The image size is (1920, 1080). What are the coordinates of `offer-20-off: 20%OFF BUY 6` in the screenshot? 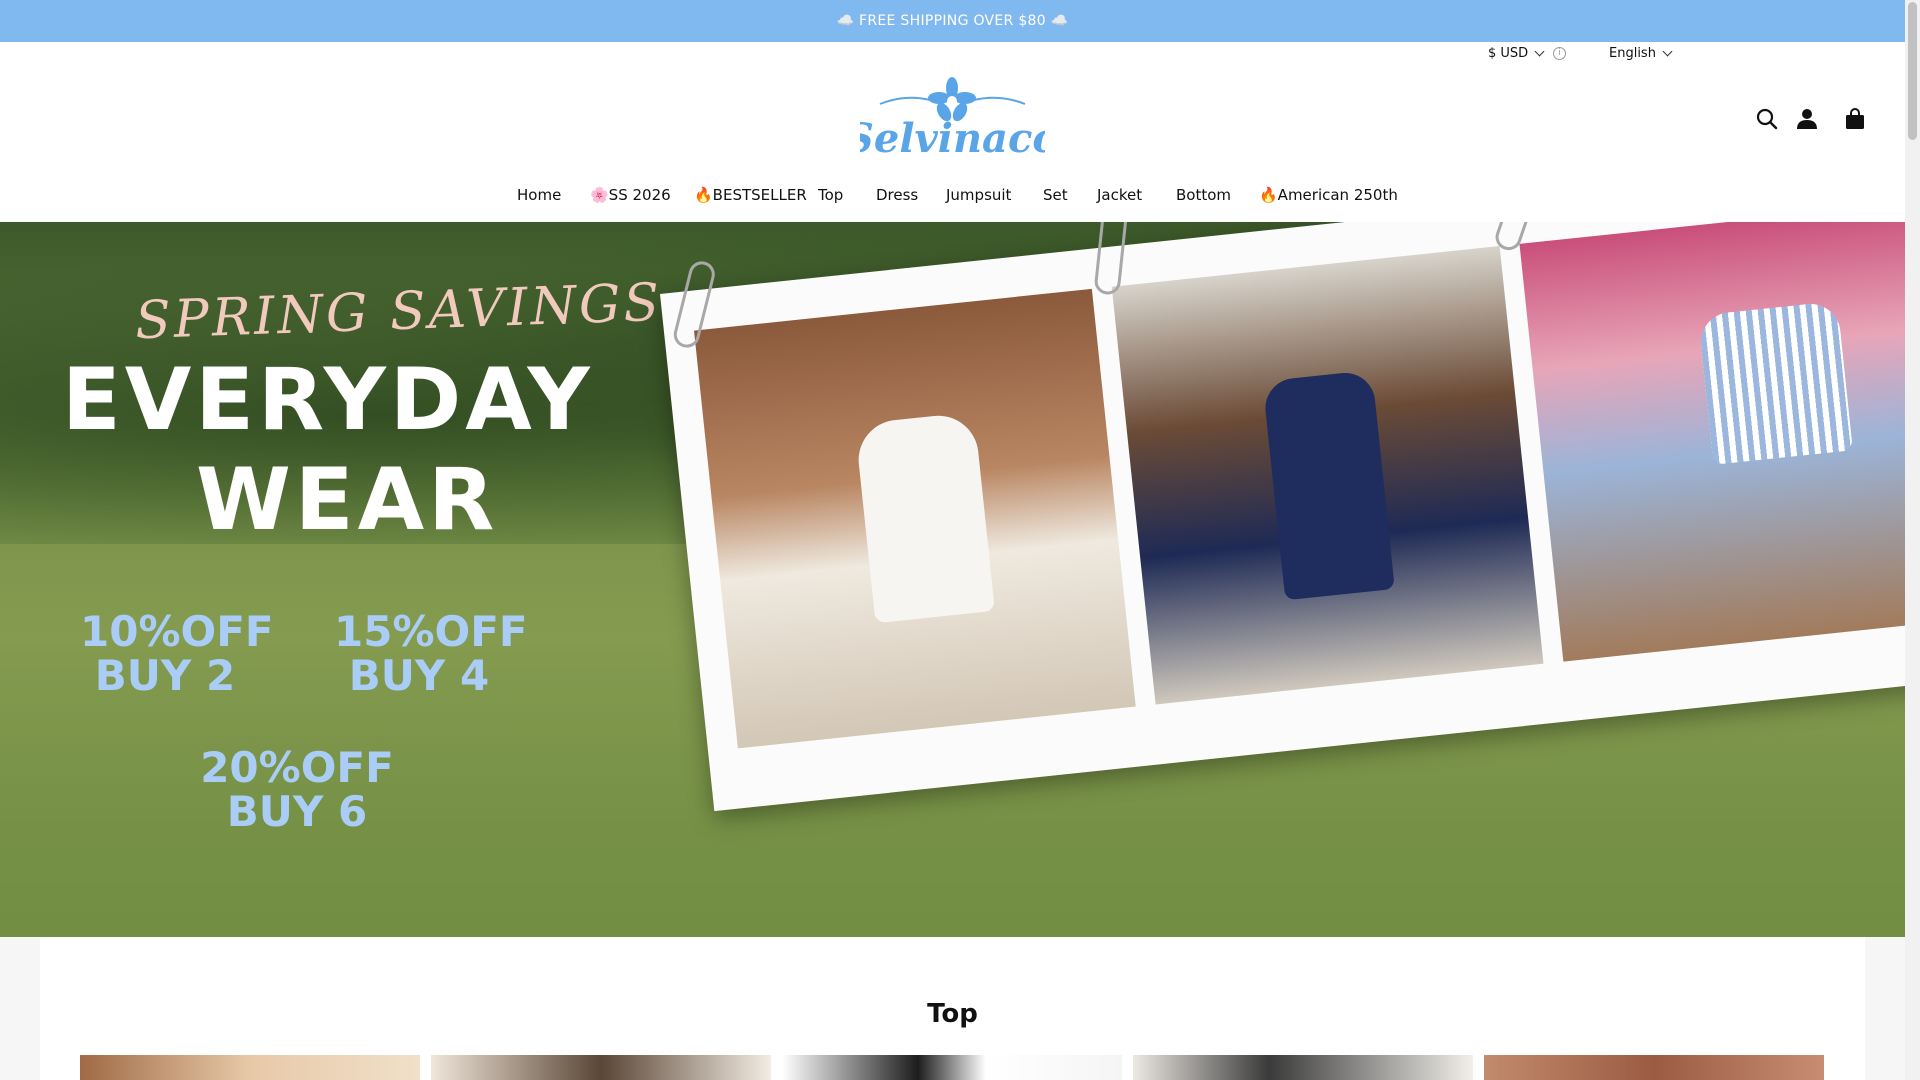 It's located at (297, 790).